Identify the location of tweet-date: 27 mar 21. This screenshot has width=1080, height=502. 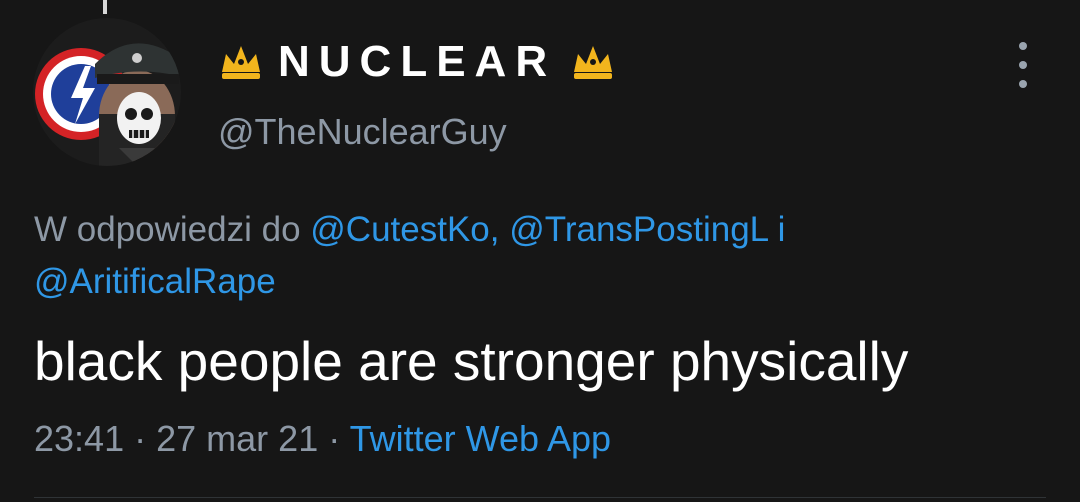
(237, 438).